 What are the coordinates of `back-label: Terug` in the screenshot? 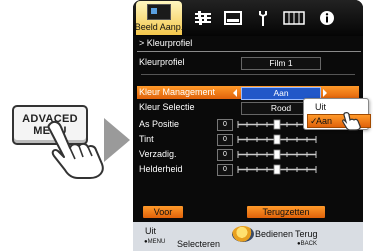 It's located at (306, 234).